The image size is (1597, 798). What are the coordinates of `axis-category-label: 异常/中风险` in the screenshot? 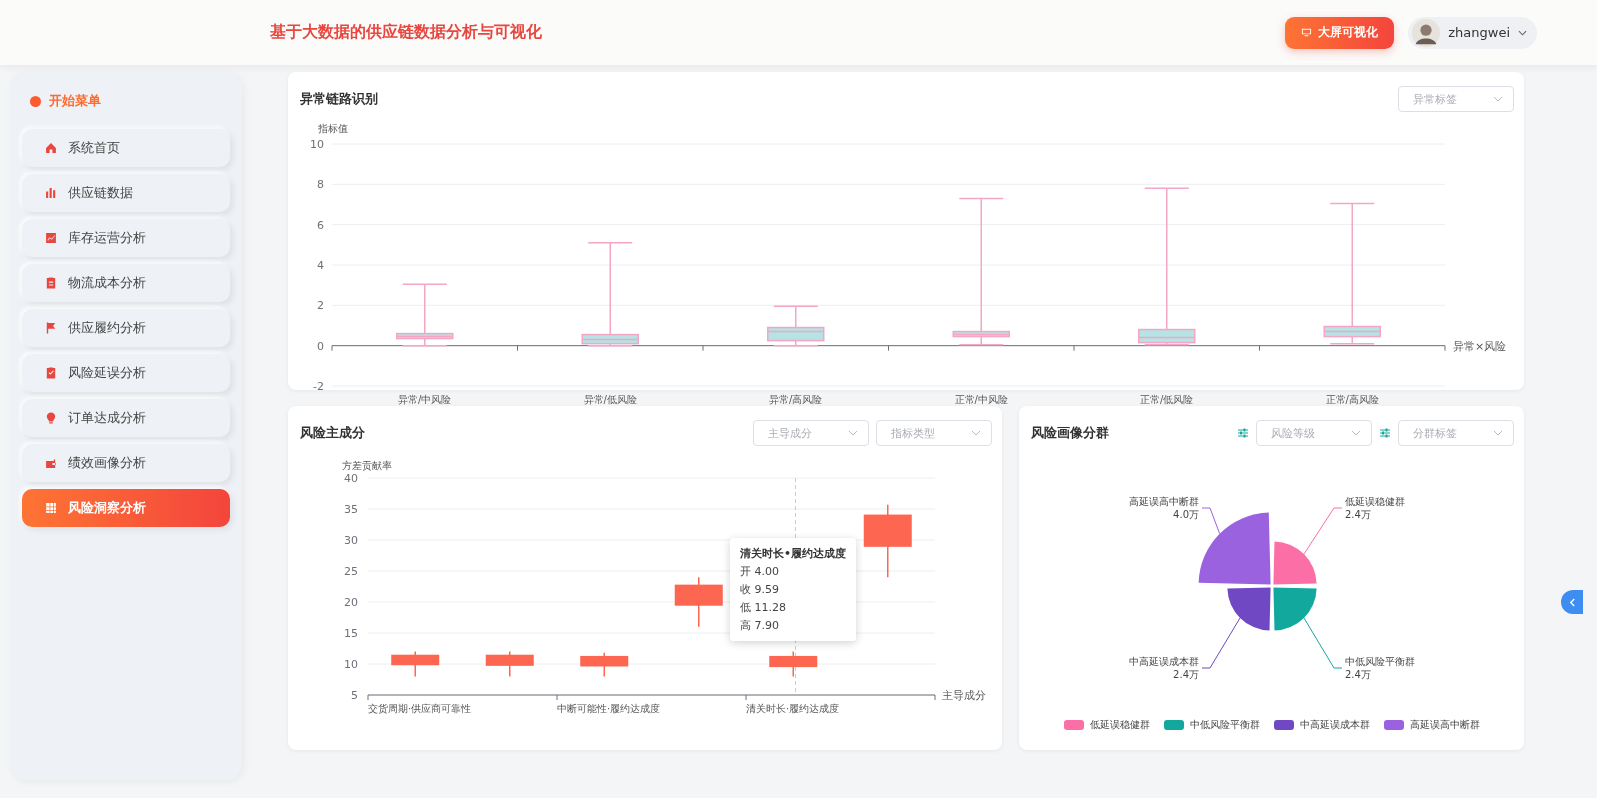 It's located at (425, 399).